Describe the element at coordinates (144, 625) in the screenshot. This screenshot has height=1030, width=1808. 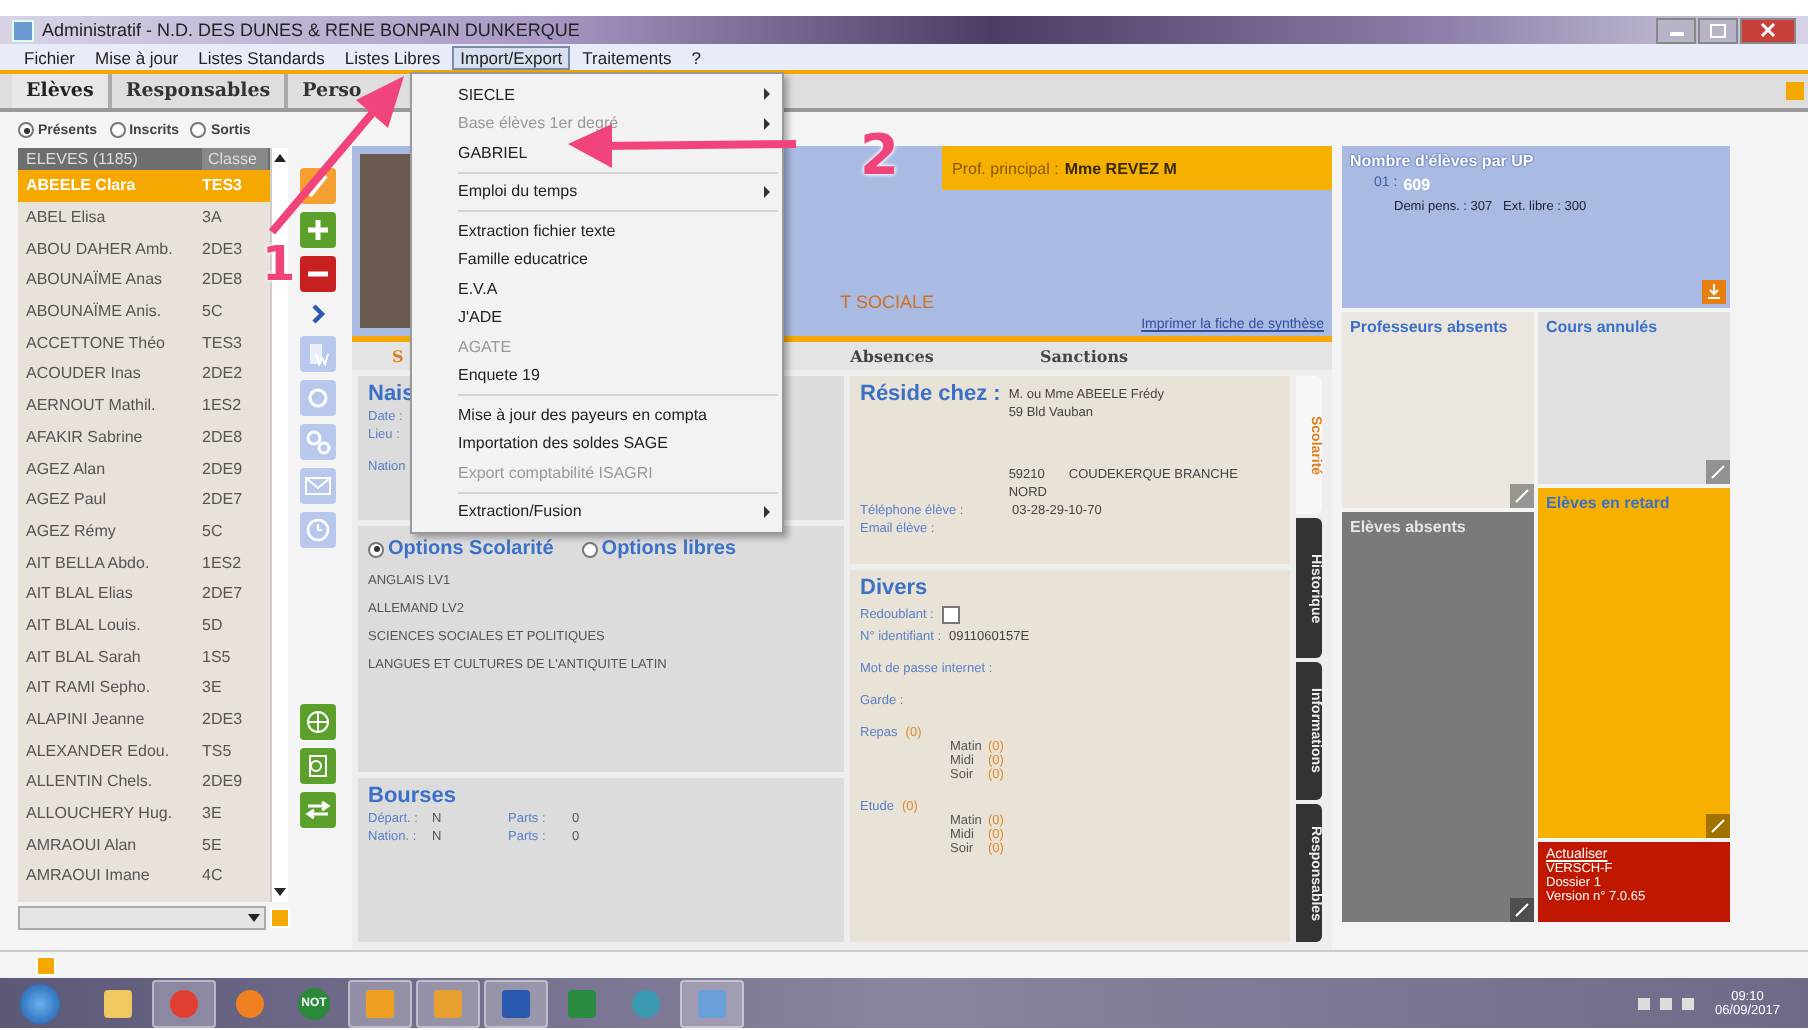
I see `student-row: AIT BLAL Louis. 5D` at that location.